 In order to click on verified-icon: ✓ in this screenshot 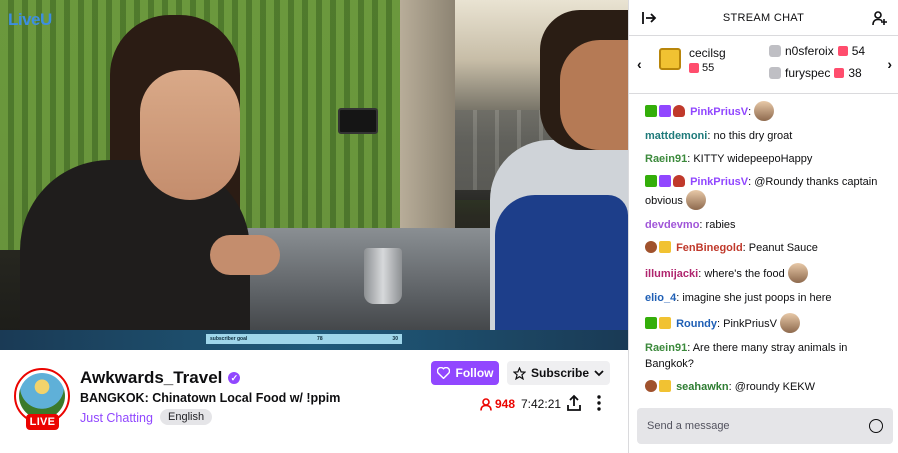, I will do `click(234, 378)`.